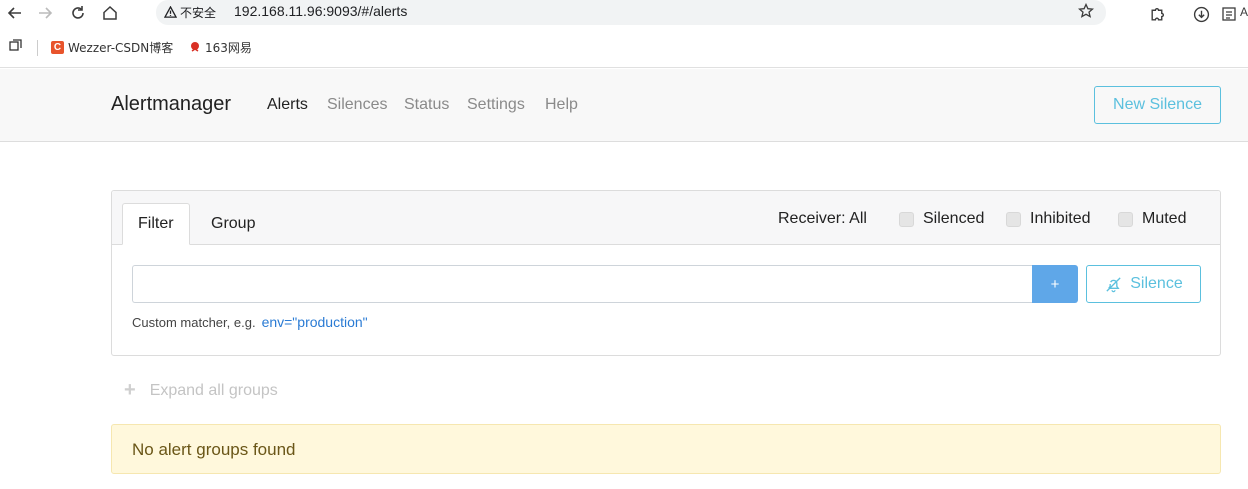 This screenshot has width=1248, height=489. Describe the element at coordinates (822, 219) in the screenshot. I see `receiver-selector: Receiver: All` at that location.